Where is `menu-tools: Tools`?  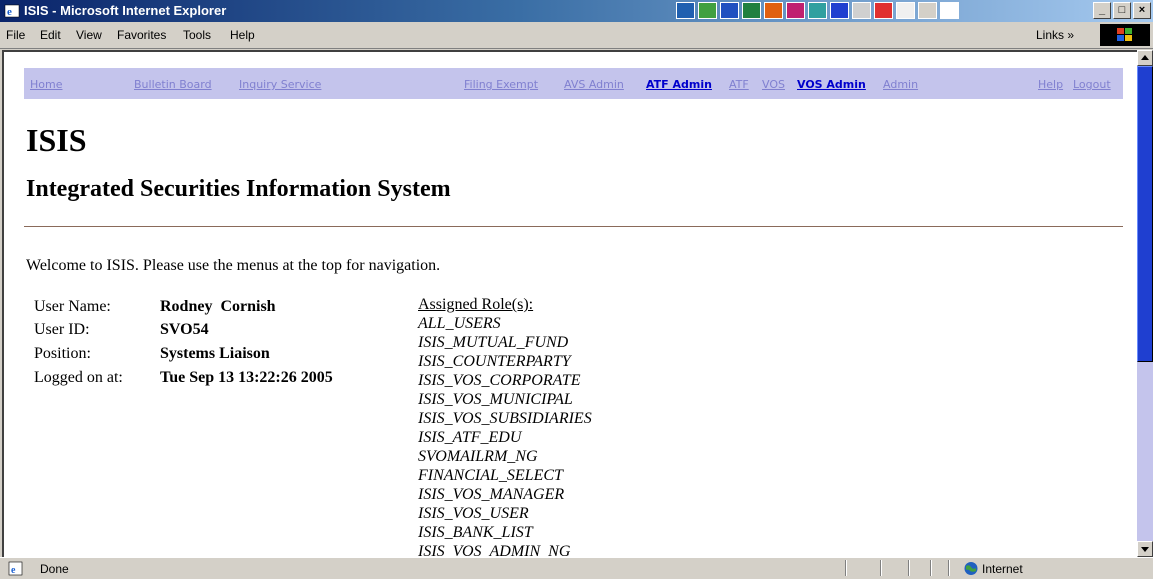
menu-tools: Tools is located at coordinates (197, 35).